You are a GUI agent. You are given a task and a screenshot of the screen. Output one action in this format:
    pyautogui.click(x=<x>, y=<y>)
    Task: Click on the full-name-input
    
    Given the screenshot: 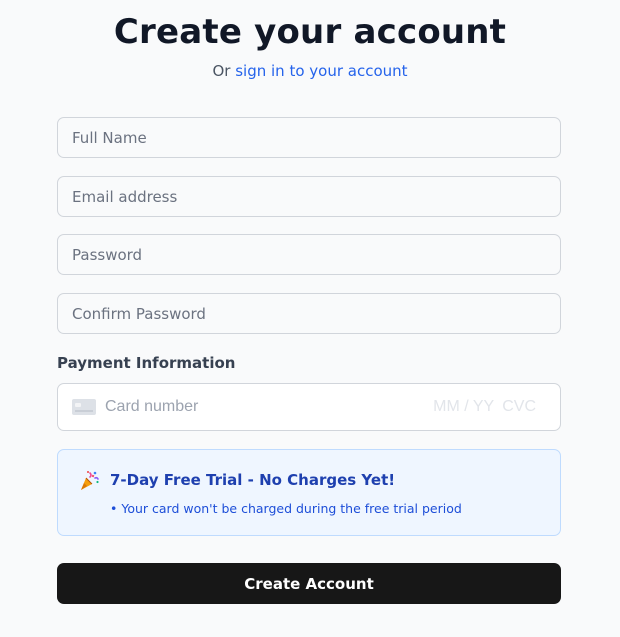 What is the action you would take?
    pyautogui.click(x=309, y=137)
    